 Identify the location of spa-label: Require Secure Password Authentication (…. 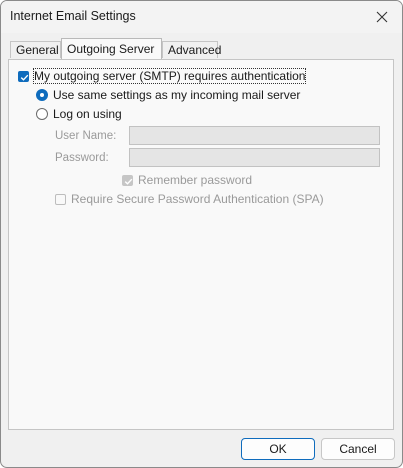
(197, 199).